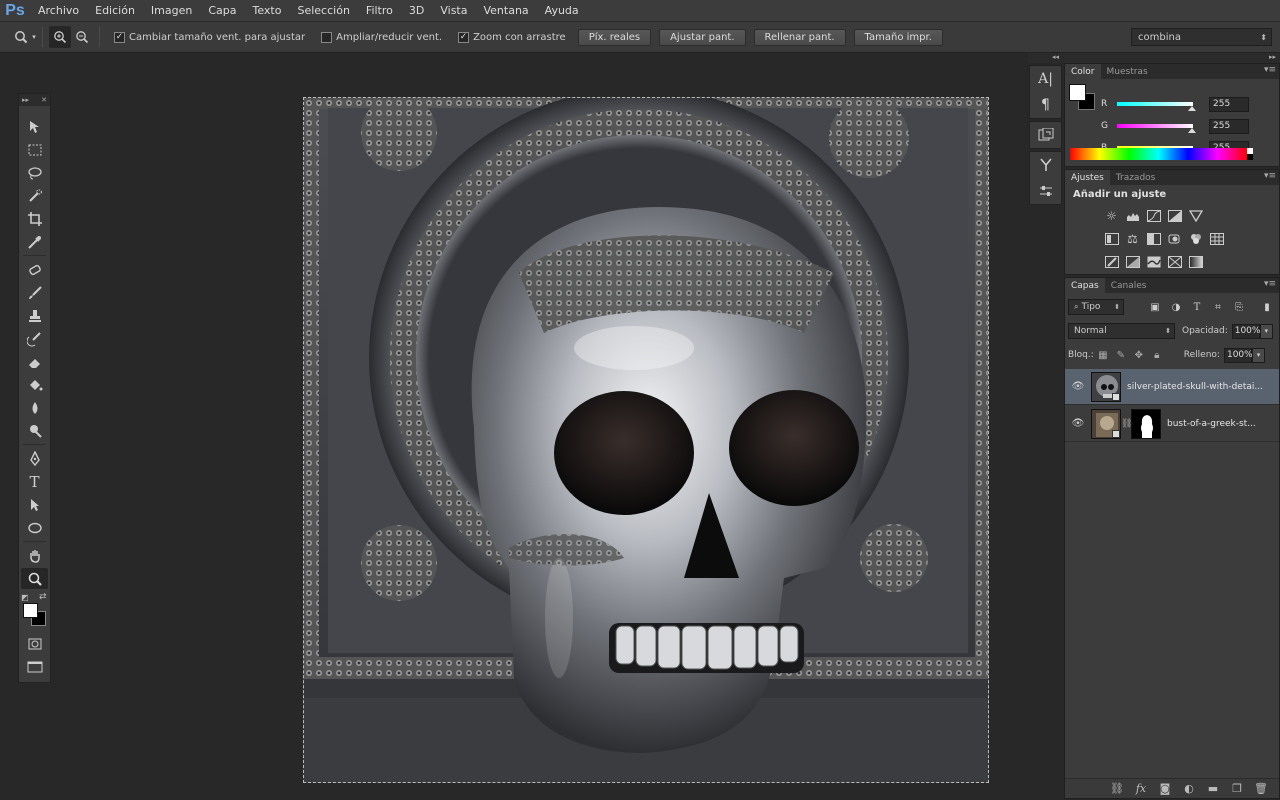 The height and width of the screenshot is (800, 1280). What do you see at coordinates (34, 195) in the screenshot?
I see `quick-selection-tool-icon` at bounding box center [34, 195].